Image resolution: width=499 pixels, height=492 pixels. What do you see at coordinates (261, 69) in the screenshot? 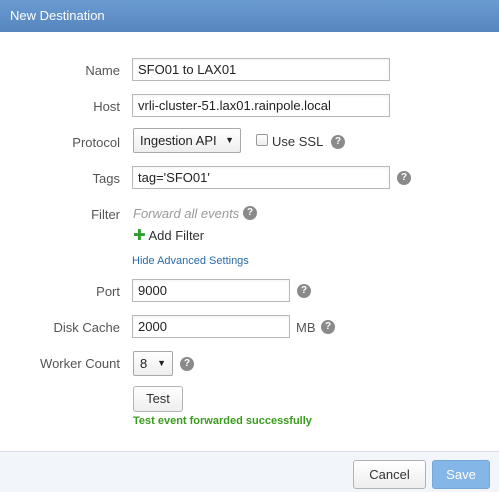
I see `name-input: SFO01 to LAX01` at bounding box center [261, 69].